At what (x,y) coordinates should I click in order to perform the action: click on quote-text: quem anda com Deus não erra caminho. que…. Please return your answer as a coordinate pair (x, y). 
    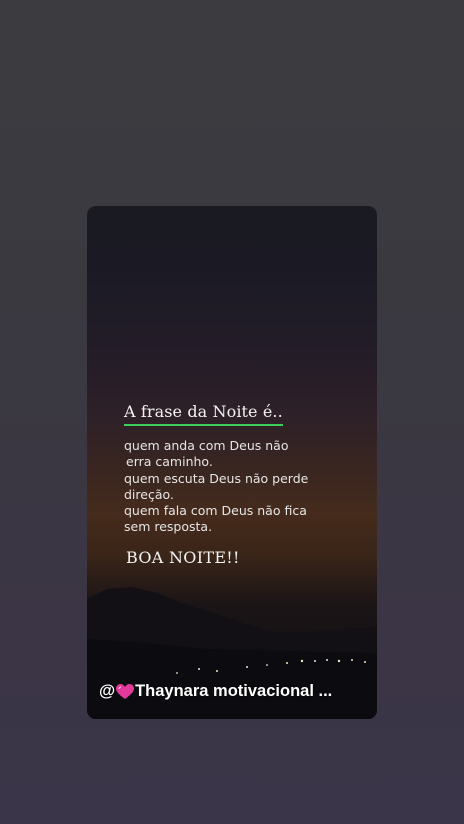
    Looking at the image, I should click on (234, 487).